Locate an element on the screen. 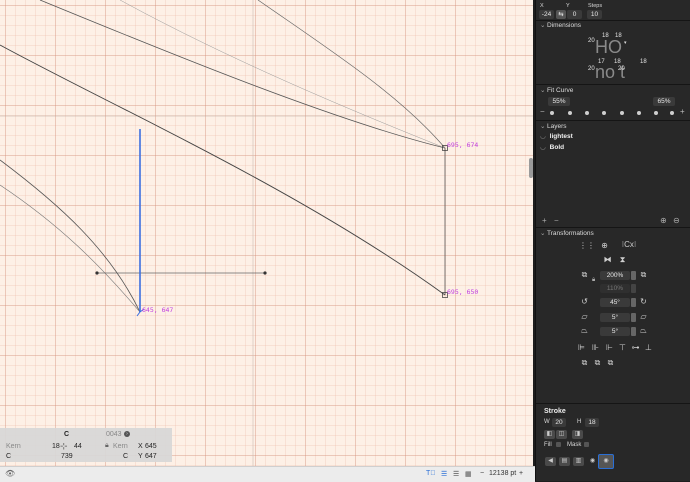 The image size is (690, 482). unicode-action-icon: › is located at coordinates (127, 434).